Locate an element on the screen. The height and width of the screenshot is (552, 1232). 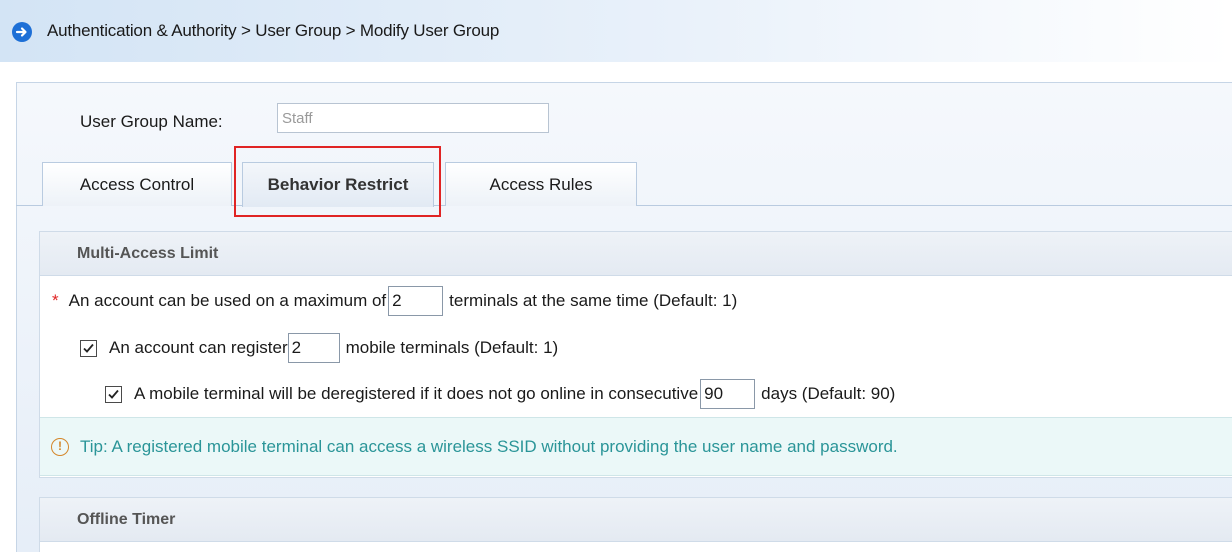
tab-label: Access Control is located at coordinates (137, 184).